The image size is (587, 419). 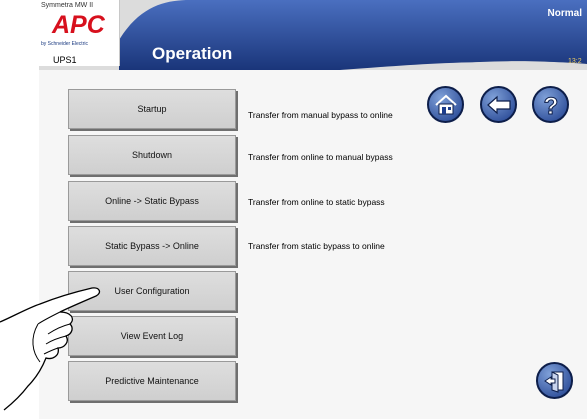 I want to click on online-to-static-bypass-description: Transfer from online to static bypass, so click(x=316, y=202).